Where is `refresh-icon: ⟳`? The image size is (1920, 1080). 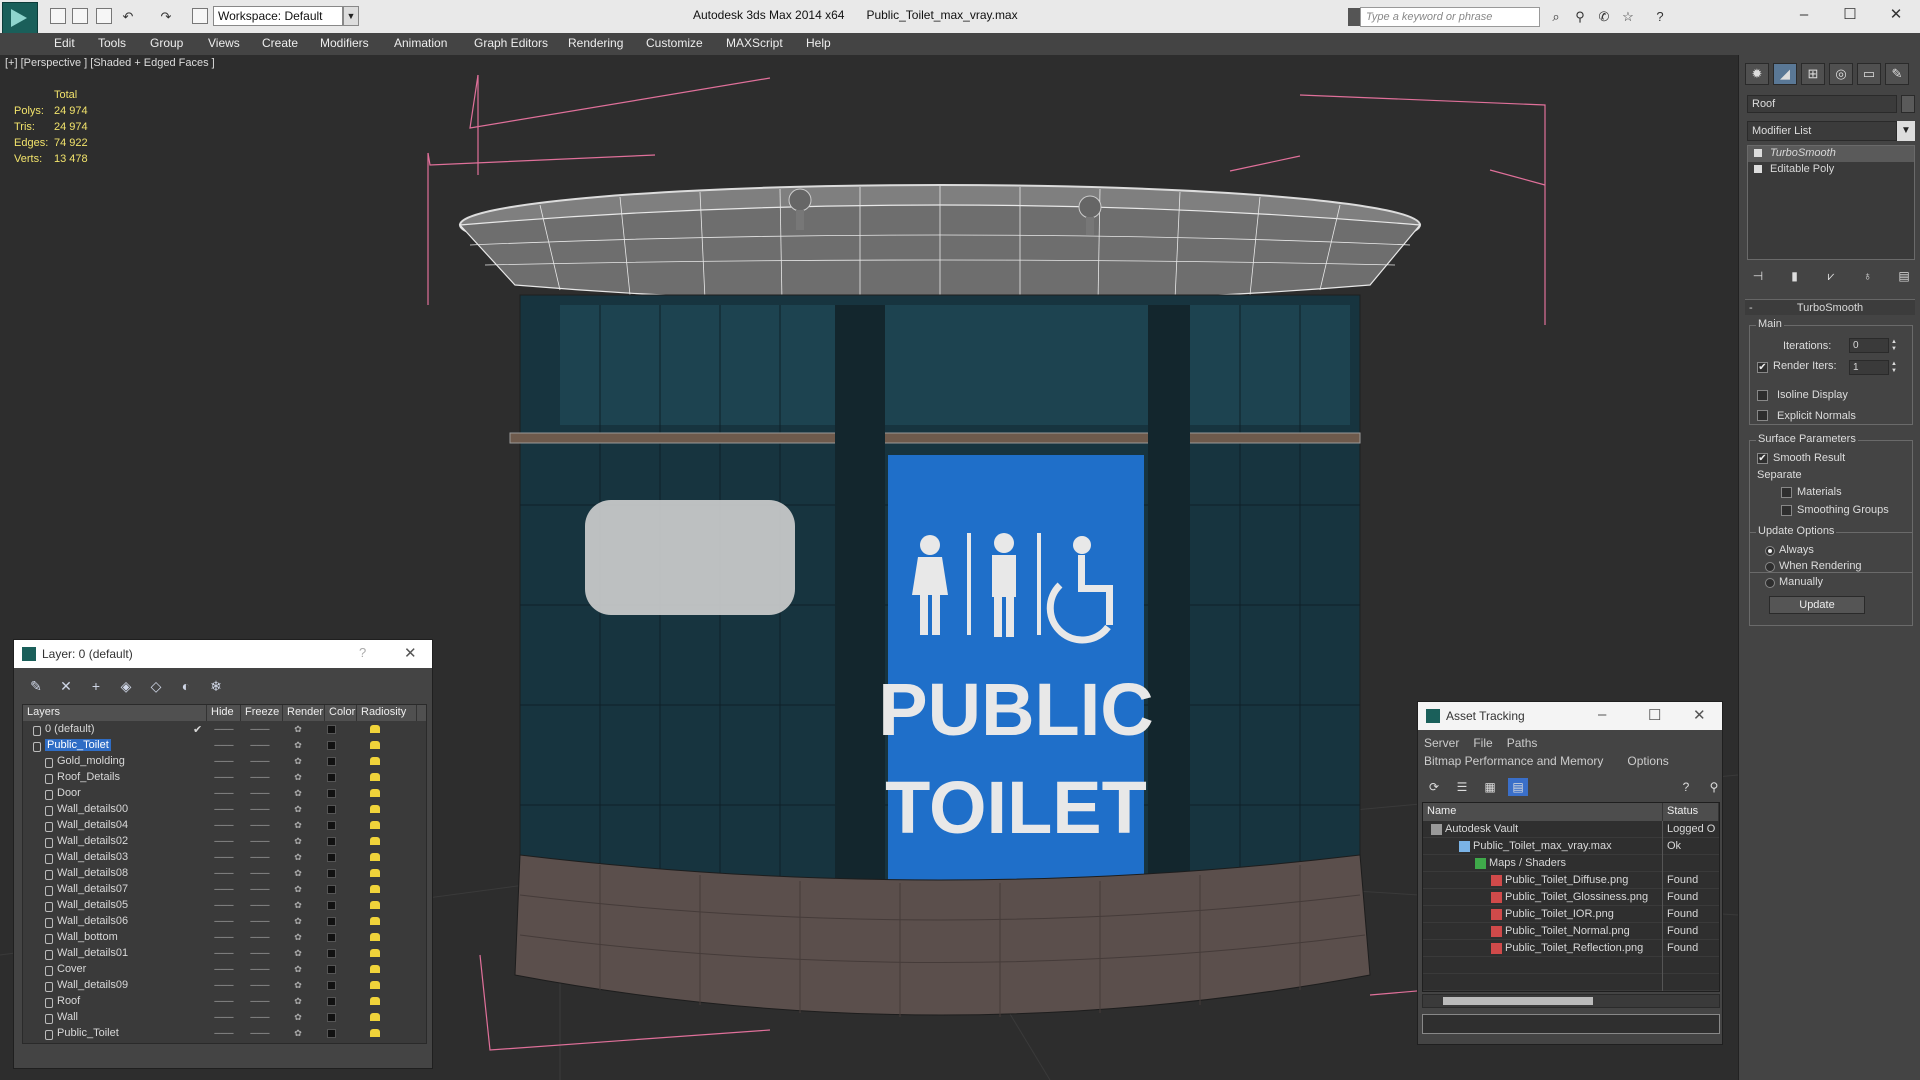 refresh-icon: ⟳ is located at coordinates (1434, 787).